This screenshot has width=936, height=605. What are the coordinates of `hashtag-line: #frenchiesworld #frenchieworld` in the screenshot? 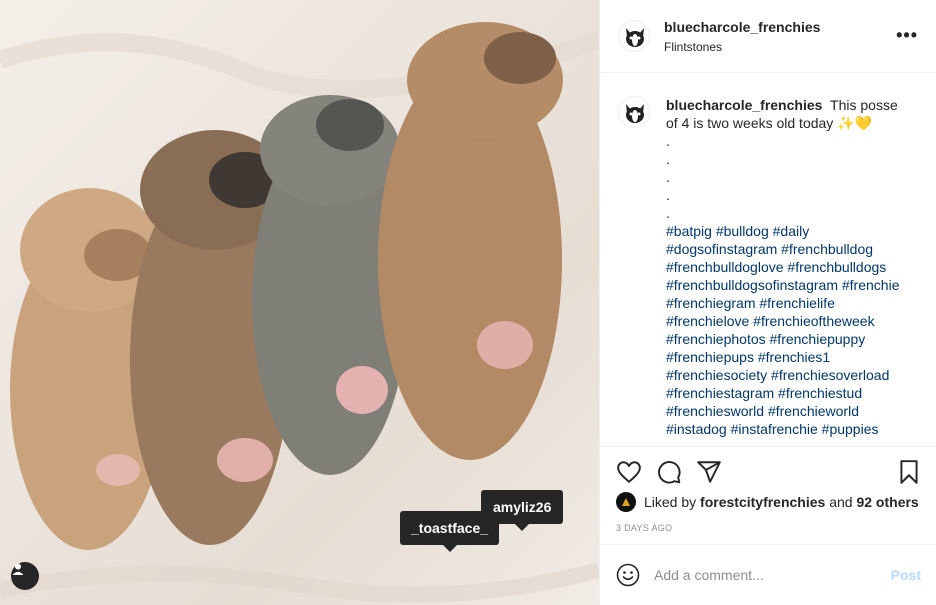 It's located at (786, 411).